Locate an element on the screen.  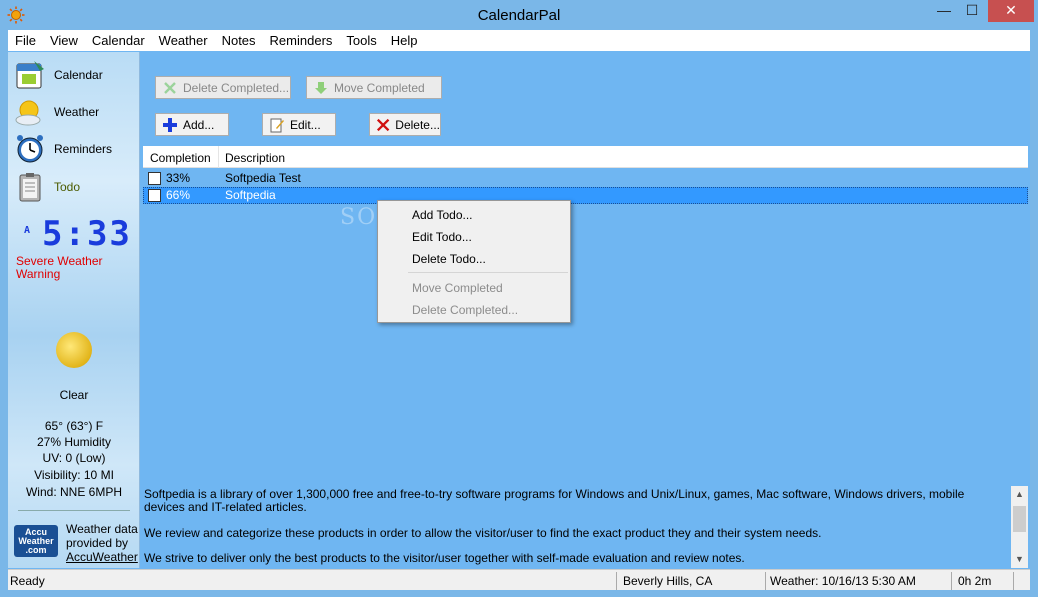
move-completed-button: Move Completed is located at coordinates (374, 87).